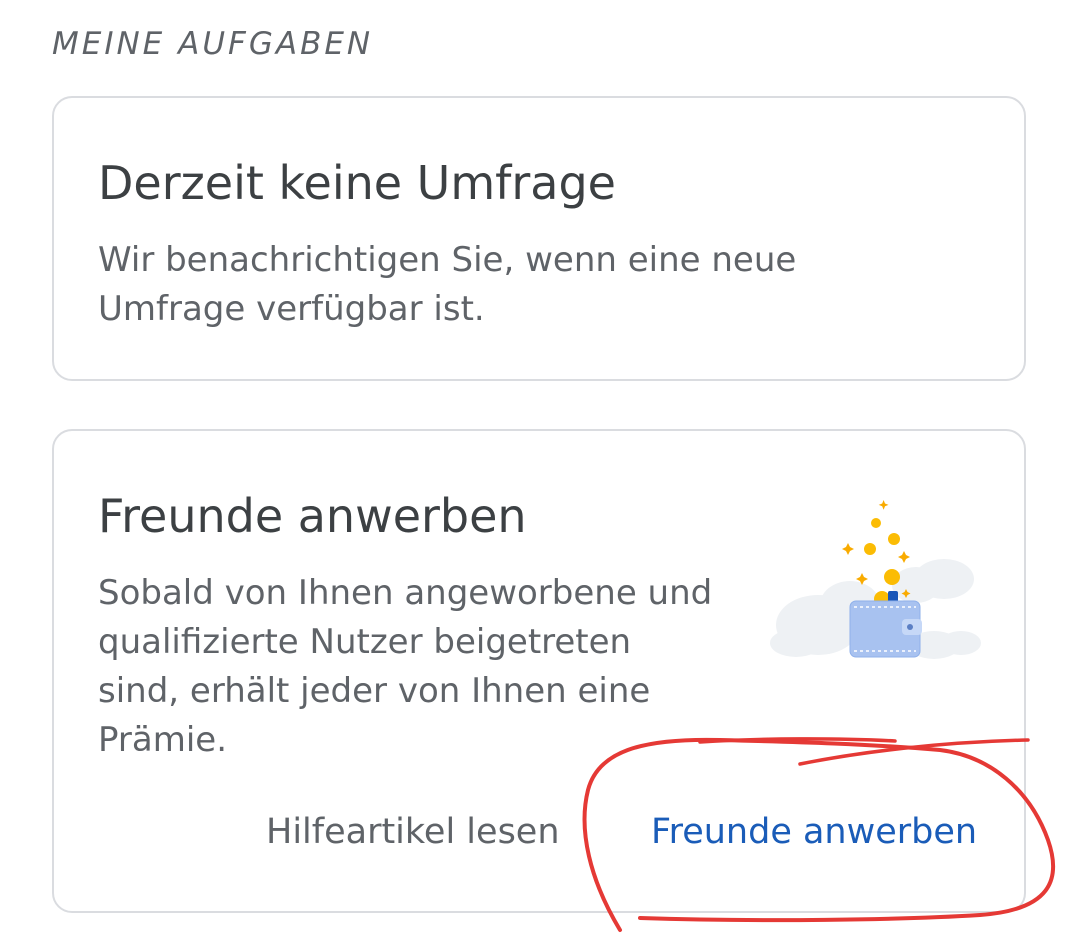 The width and height of the screenshot is (1080, 945). What do you see at coordinates (213, 44) in the screenshot?
I see `section-header: MEINE AUFGABEN` at bounding box center [213, 44].